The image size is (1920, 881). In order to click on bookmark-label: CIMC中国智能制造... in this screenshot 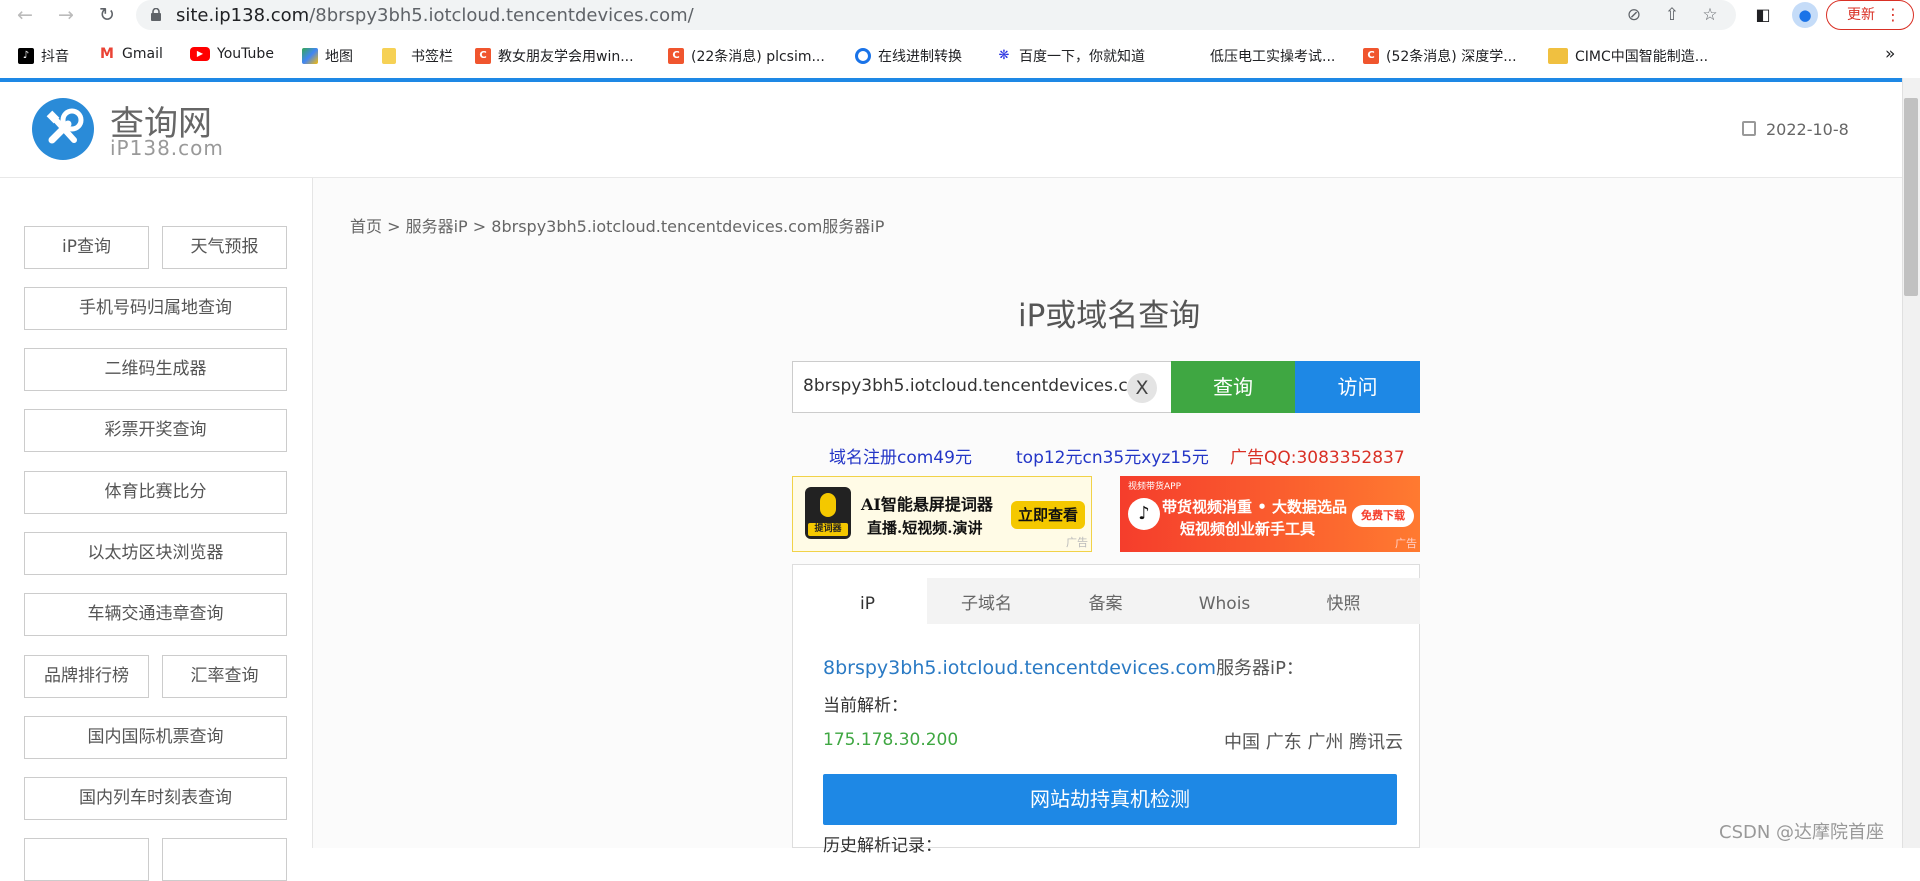, I will do `click(1642, 57)`.